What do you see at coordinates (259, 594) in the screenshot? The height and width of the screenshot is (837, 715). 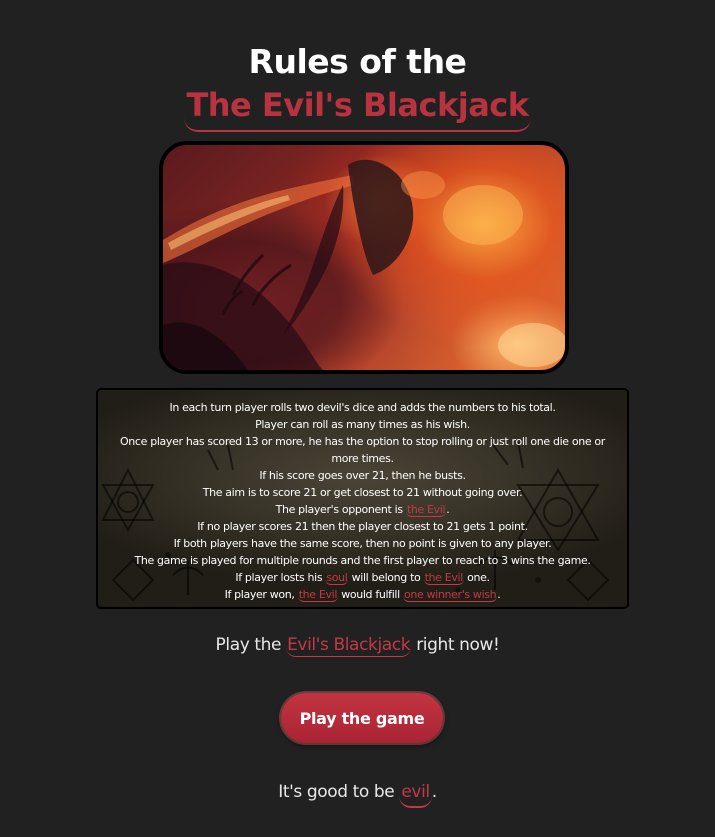 I see `rule-text: If player won,` at bounding box center [259, 594].